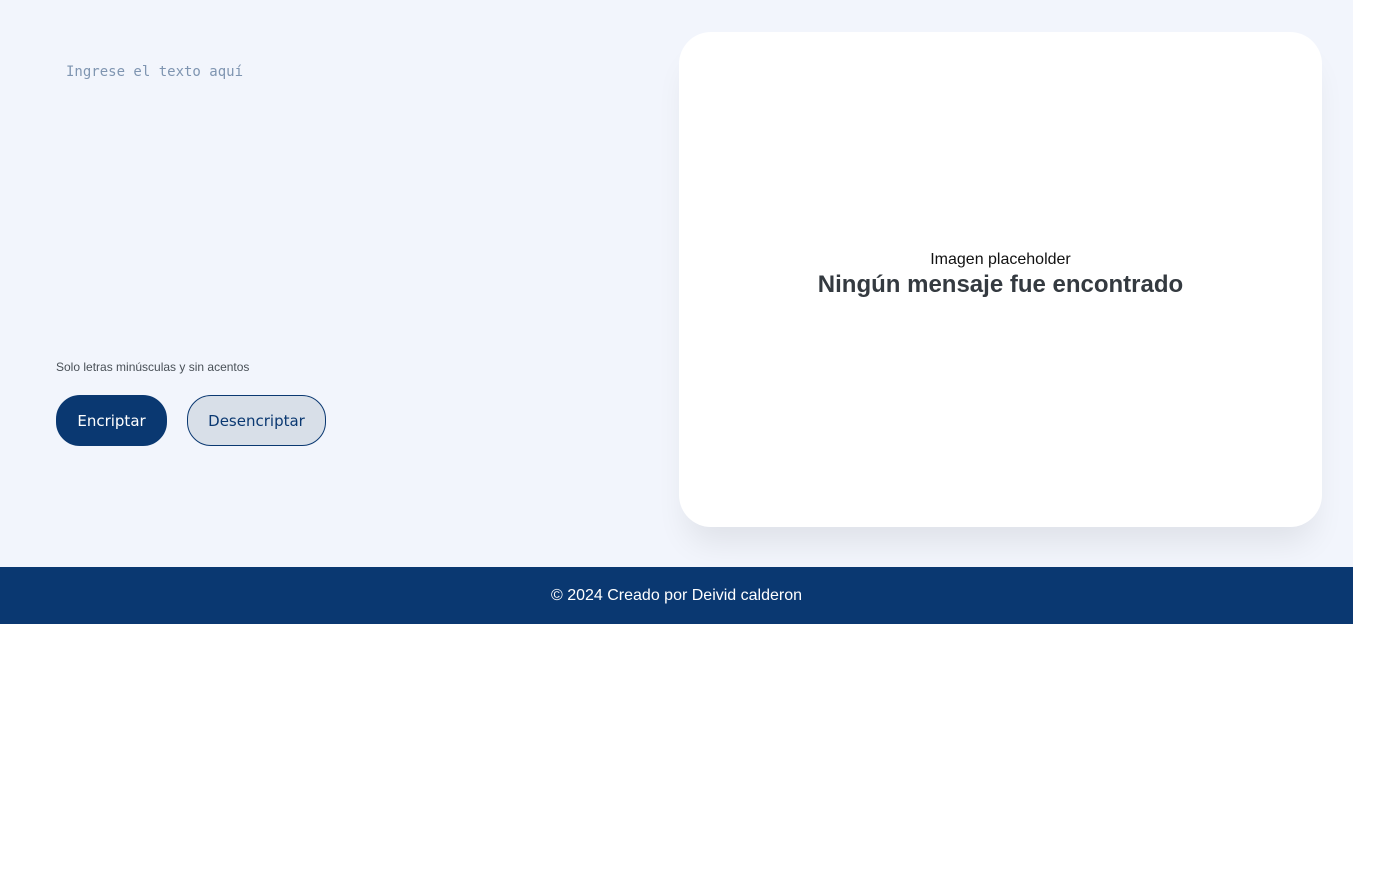 This screenshot has width=1385, height=869. I want to click on decrypt-button: Desencriptar, so click(256, 420).